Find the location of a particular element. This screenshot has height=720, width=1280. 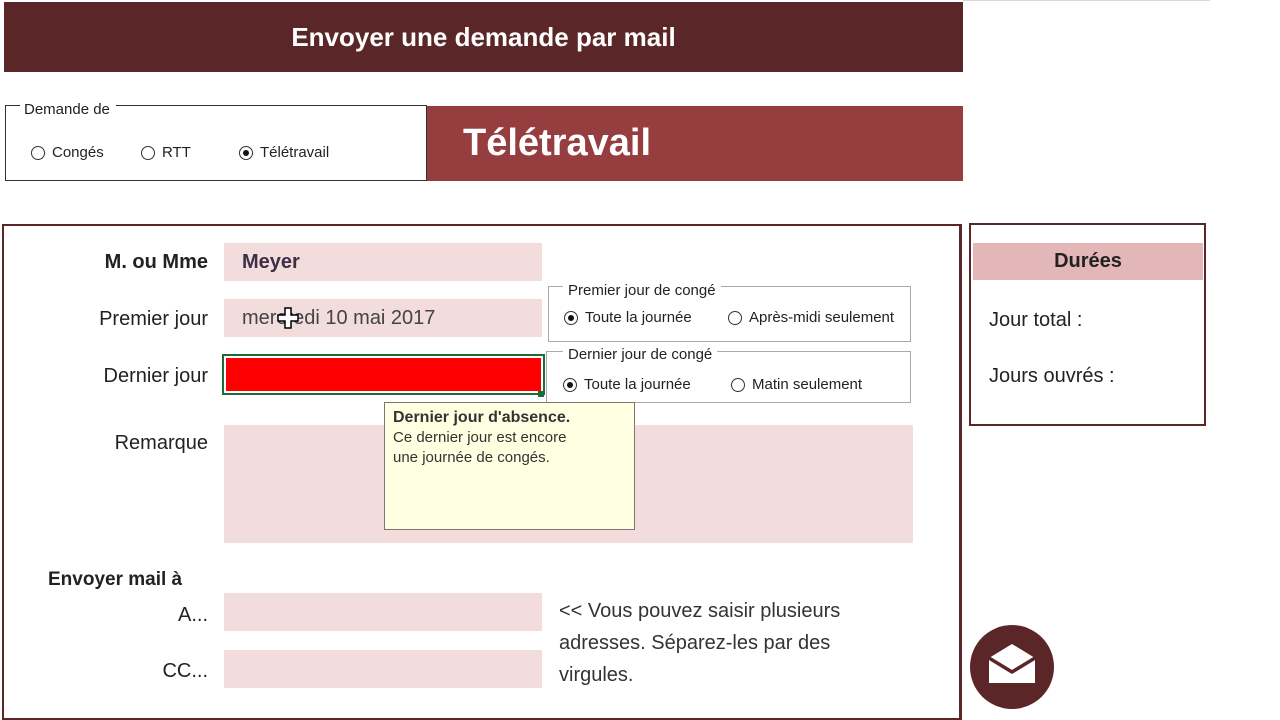

request-type-legend: Demande de is located at coordinates (68, 109).